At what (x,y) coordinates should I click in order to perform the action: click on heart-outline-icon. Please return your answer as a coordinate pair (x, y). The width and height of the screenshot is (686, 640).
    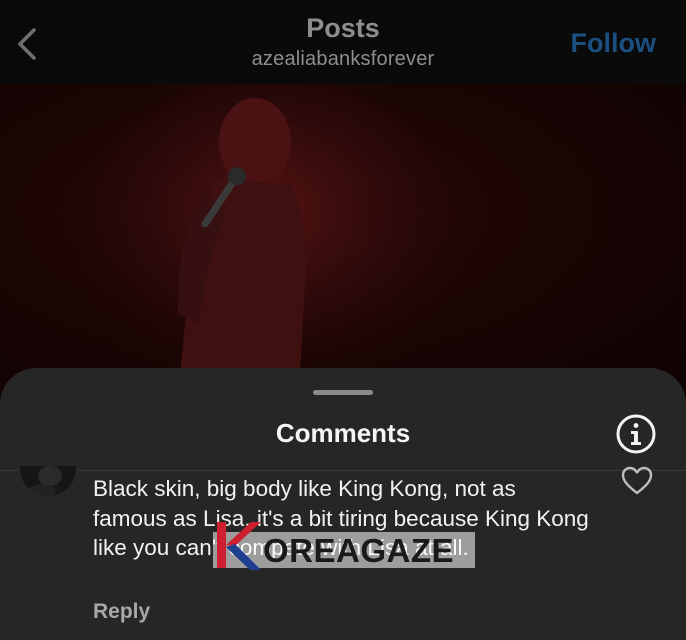
    Looking at the image, I should click on (637, 481).